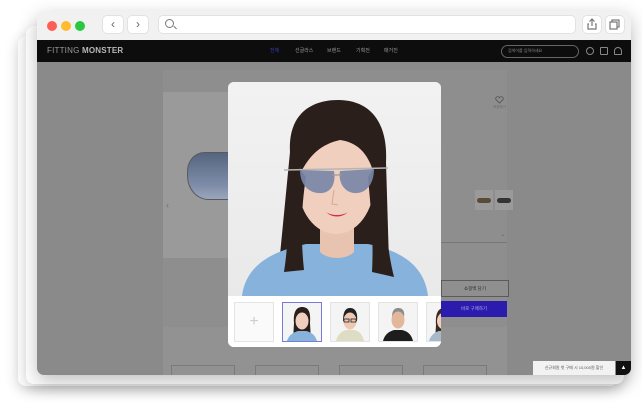 This screenshot has height=411, width=642. What do you see at coordinates (254, 322) in the screenshot?
I see `add-photo-button: +` at bounding box center [254, 322].